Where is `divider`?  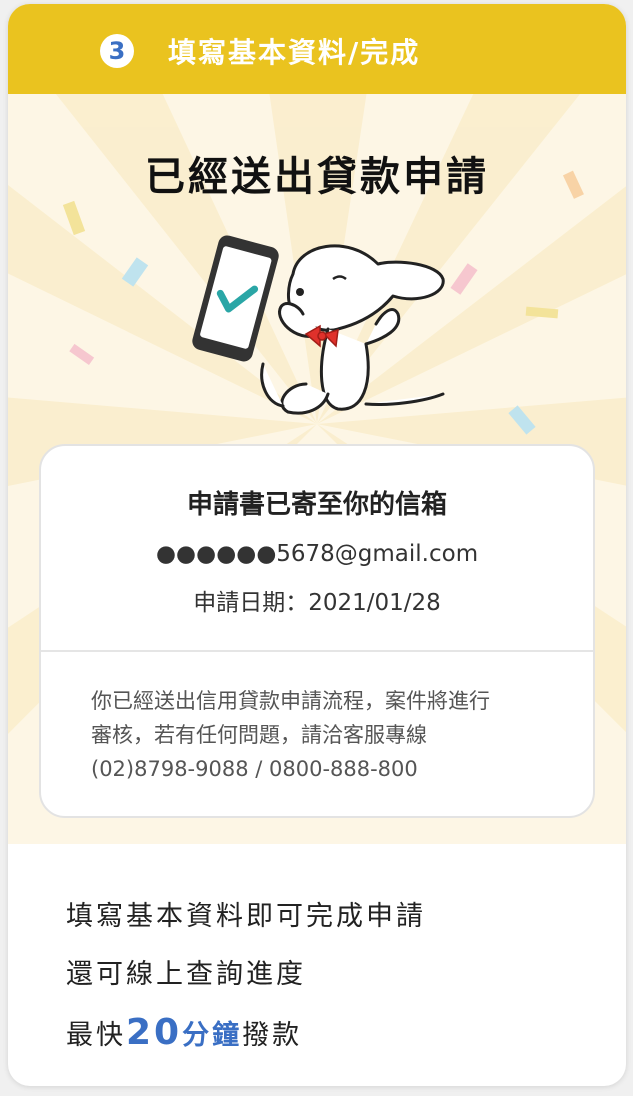 divider is located at coordinates (317, 651).